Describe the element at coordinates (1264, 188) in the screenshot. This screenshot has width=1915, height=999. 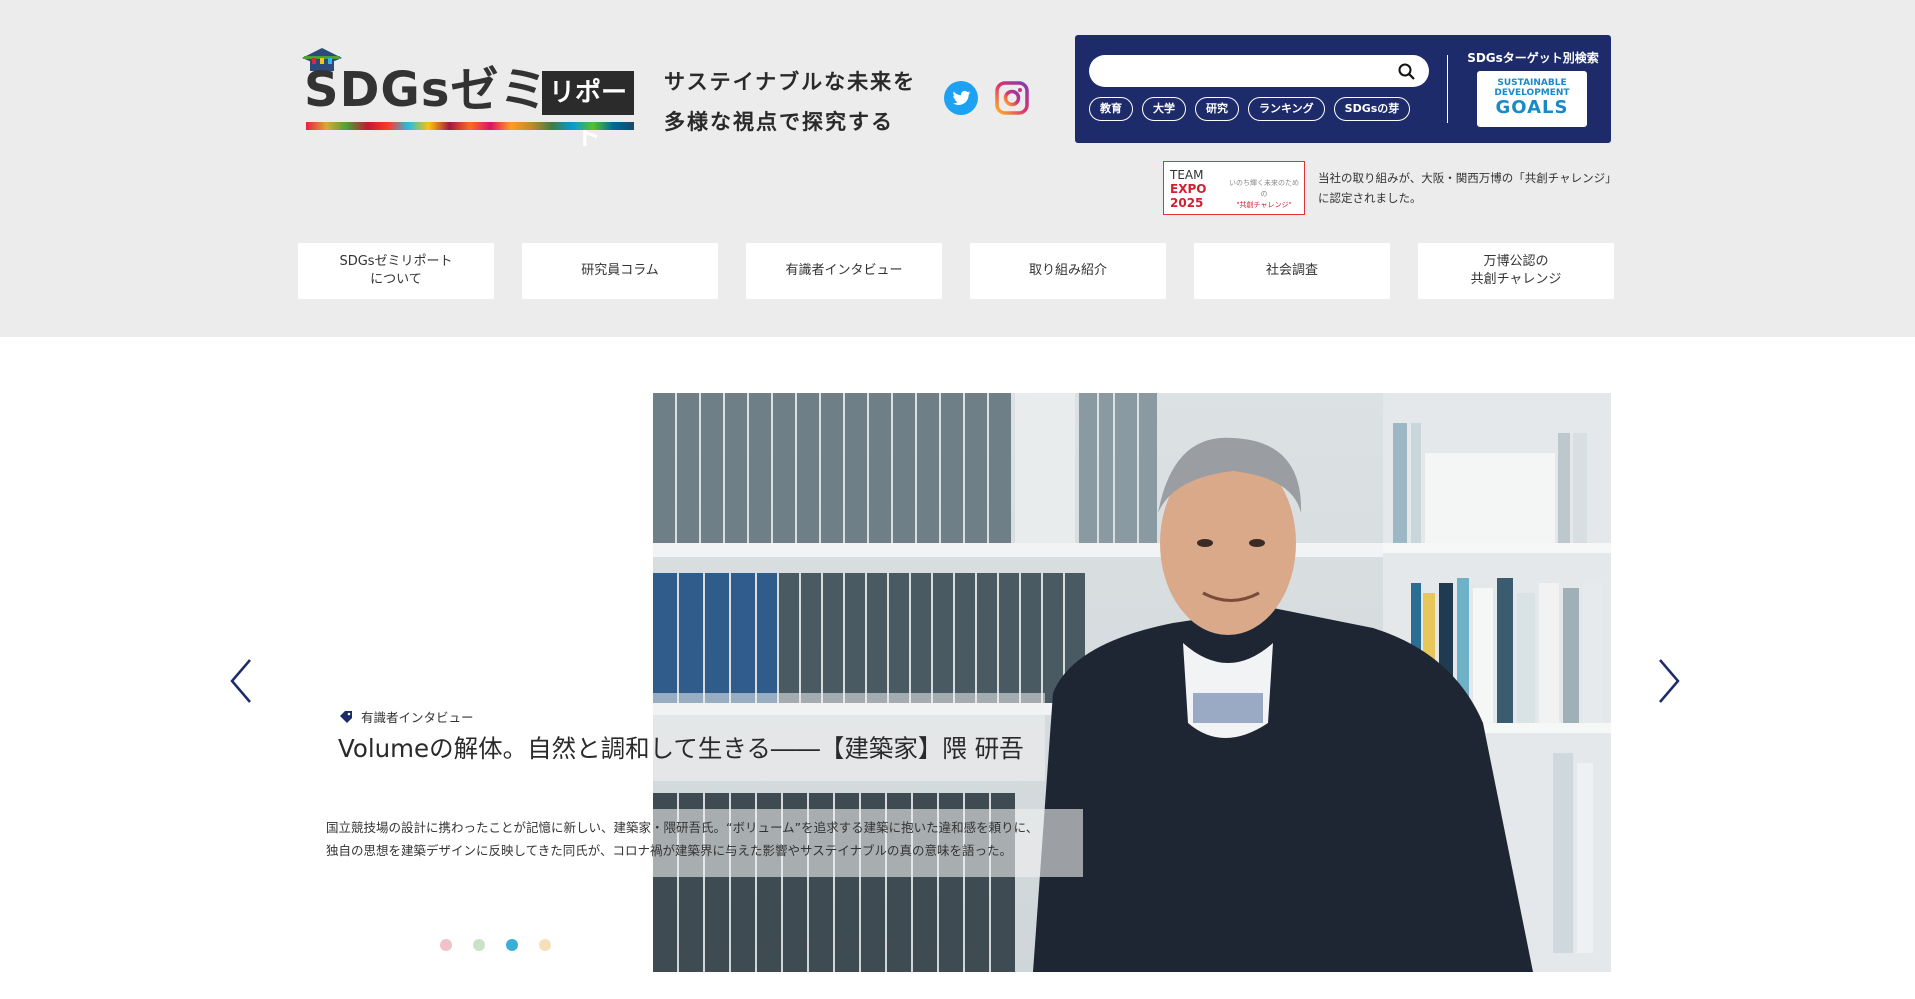
I see `expo-sub-line-1: いのち輝く未来のための` at that location.